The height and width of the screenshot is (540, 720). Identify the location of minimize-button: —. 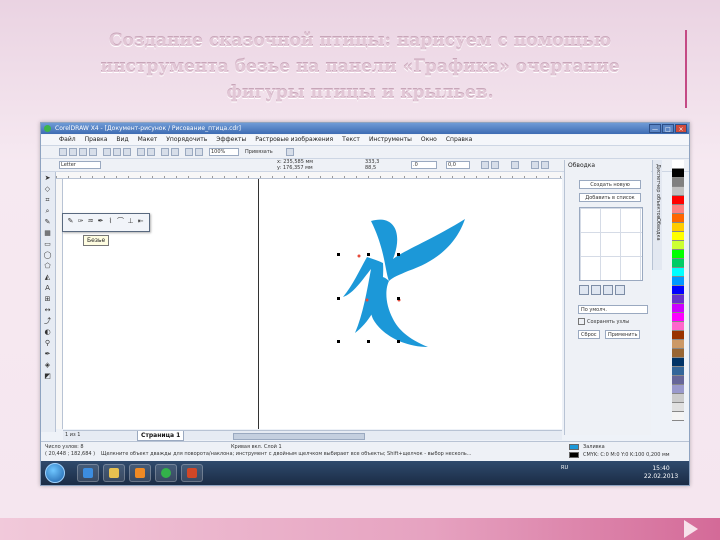
(655, 128).